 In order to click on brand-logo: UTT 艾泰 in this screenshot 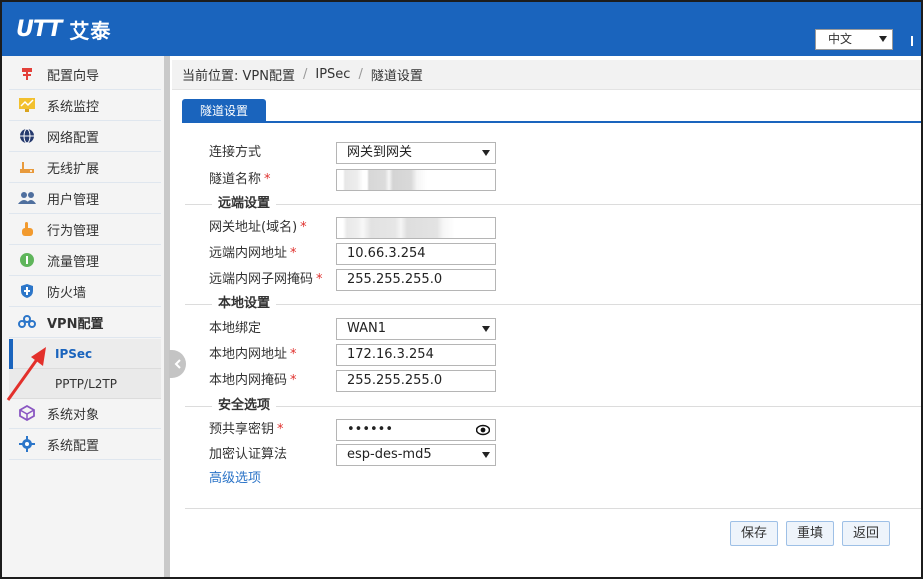, I will do `click(63, 29)`.